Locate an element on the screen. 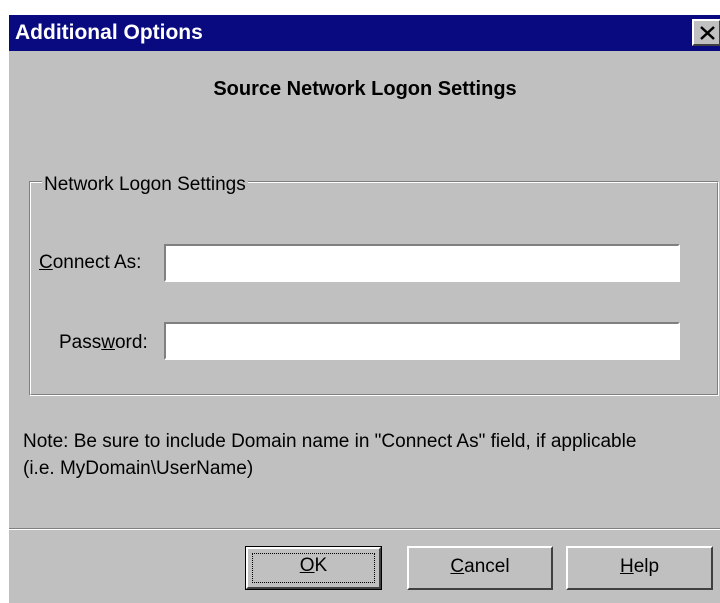 This screenshot has width=720, height=603. group-legend: Network Logon Settings is located at coordinates (145, 184).